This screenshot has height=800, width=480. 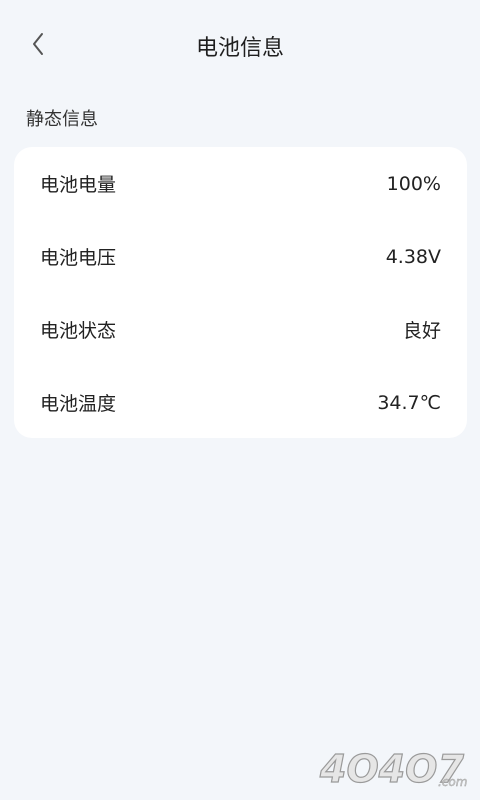 I want to click on watermark-logo: 4O4O7 .com, so click(x=395, y=768).